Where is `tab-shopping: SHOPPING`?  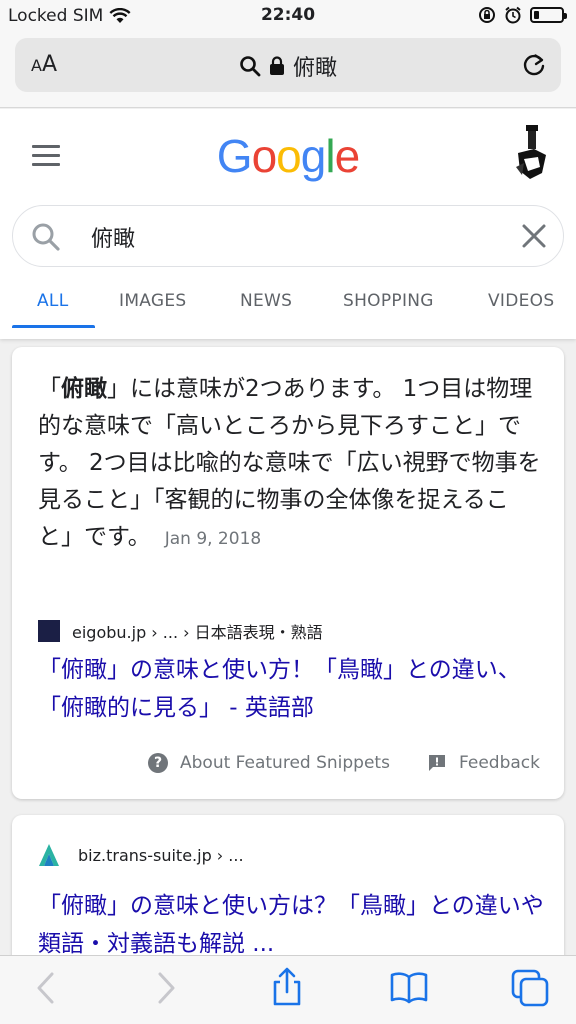
tab-shopping: SHOPPING is located at coordinates (388, 301).